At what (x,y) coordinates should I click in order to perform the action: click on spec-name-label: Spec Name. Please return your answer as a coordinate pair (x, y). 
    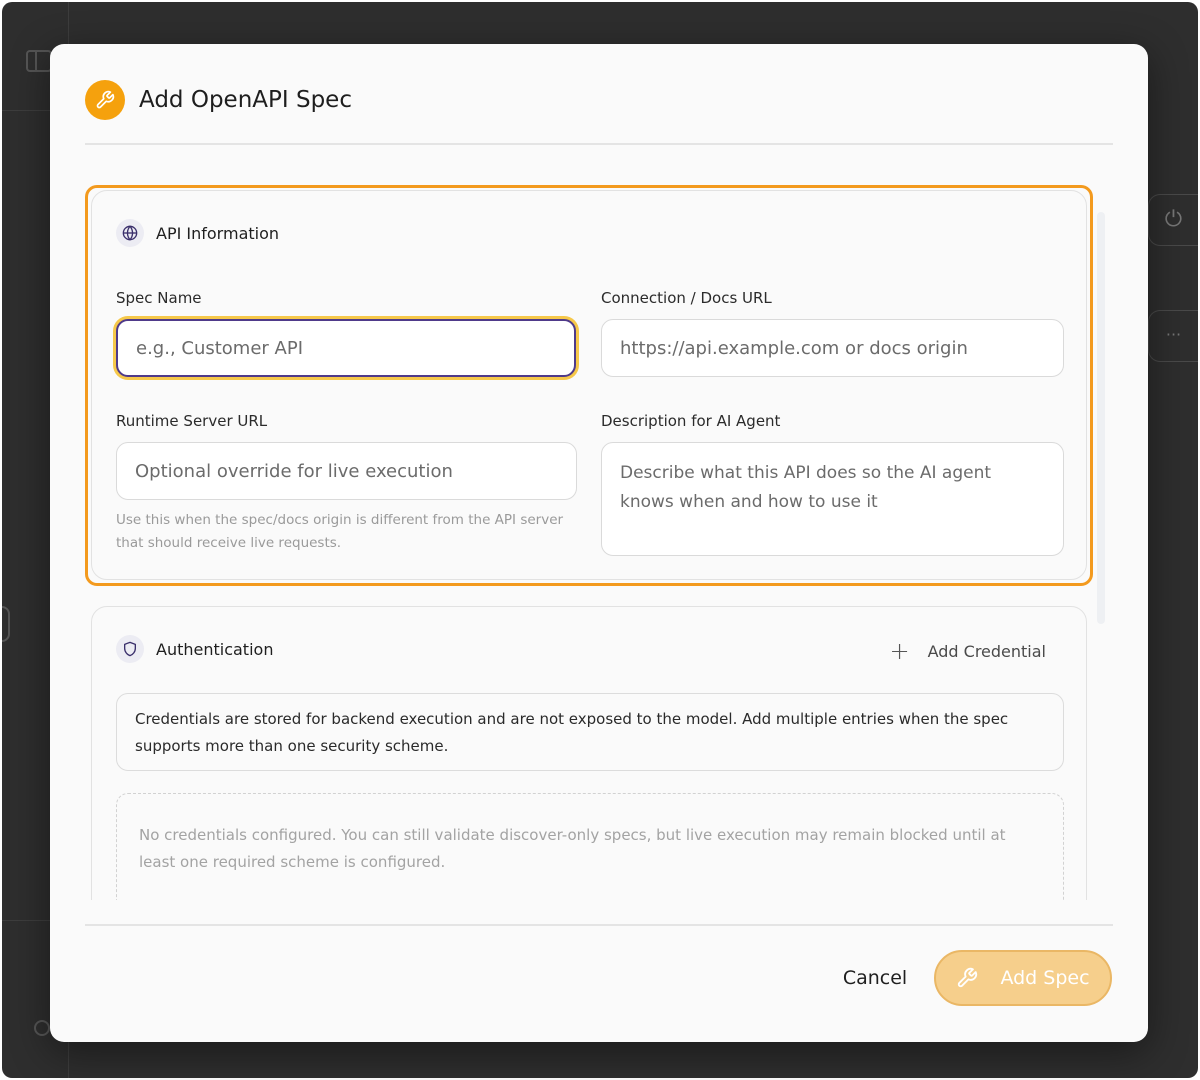
    Looking at the image, I should click on (159, 298).